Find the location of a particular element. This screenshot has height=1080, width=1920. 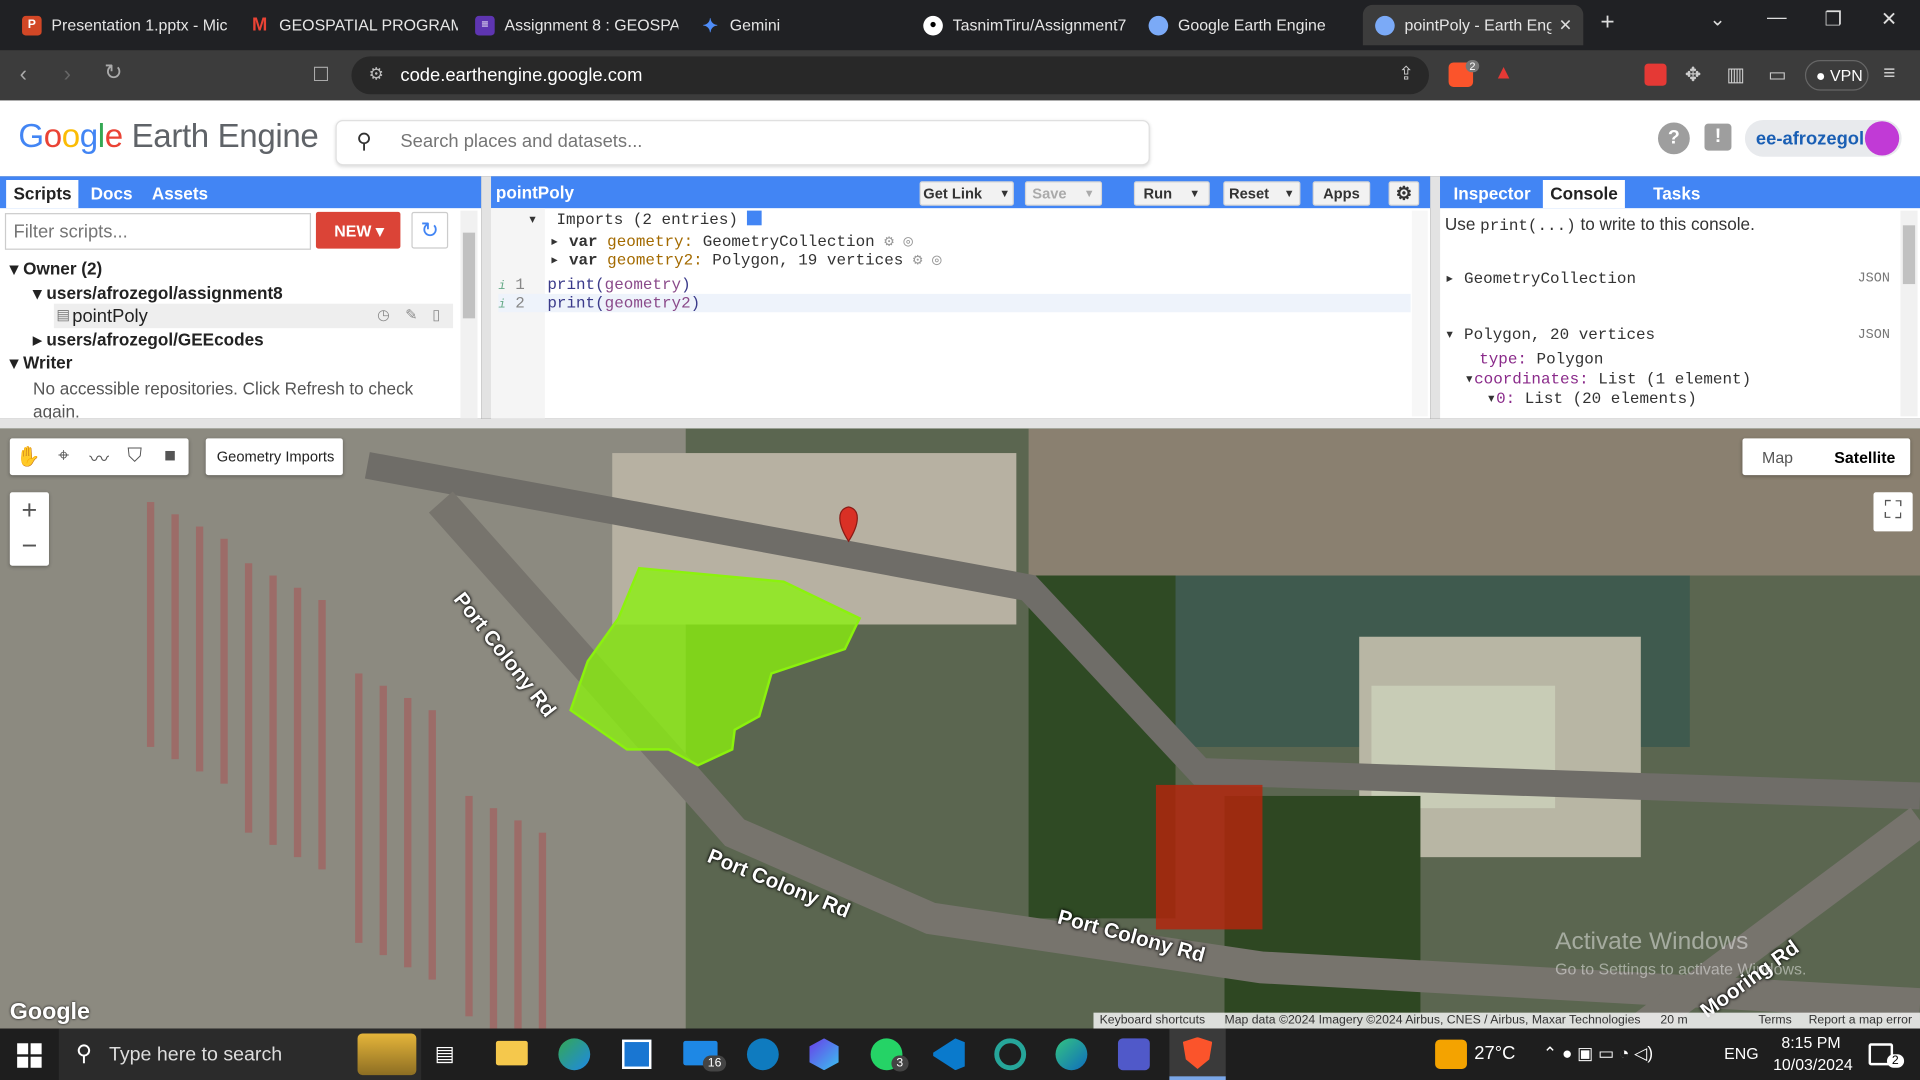

fullscreen-icon: ⛶ is located at coordinates (1893, 512).